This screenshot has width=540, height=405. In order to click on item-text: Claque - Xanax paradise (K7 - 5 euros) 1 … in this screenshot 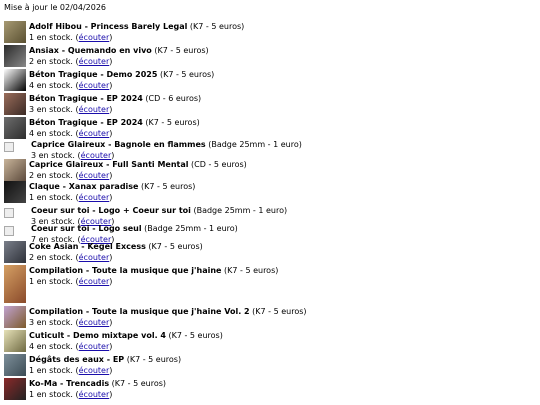, I will do `click(112, 192)`.